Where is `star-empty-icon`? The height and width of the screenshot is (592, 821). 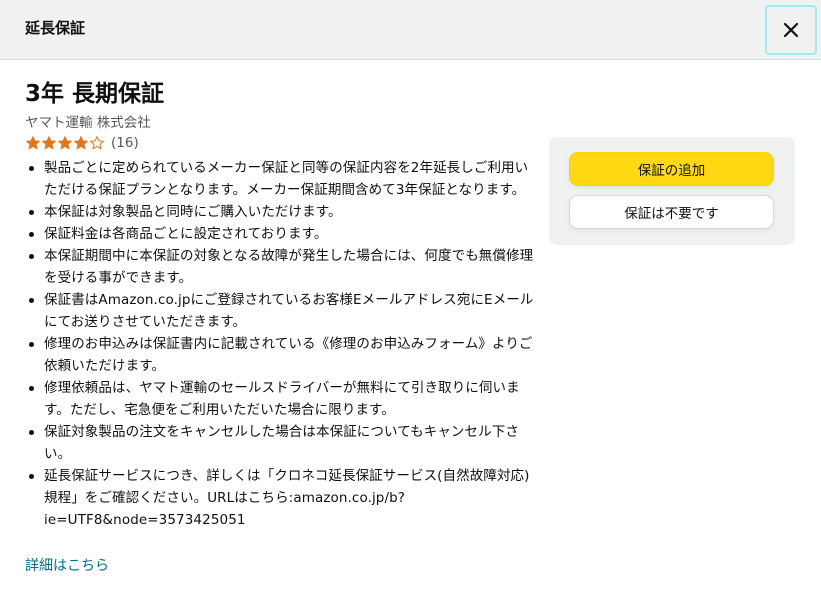
star-empty-icon is located at coordinates (97, 143).